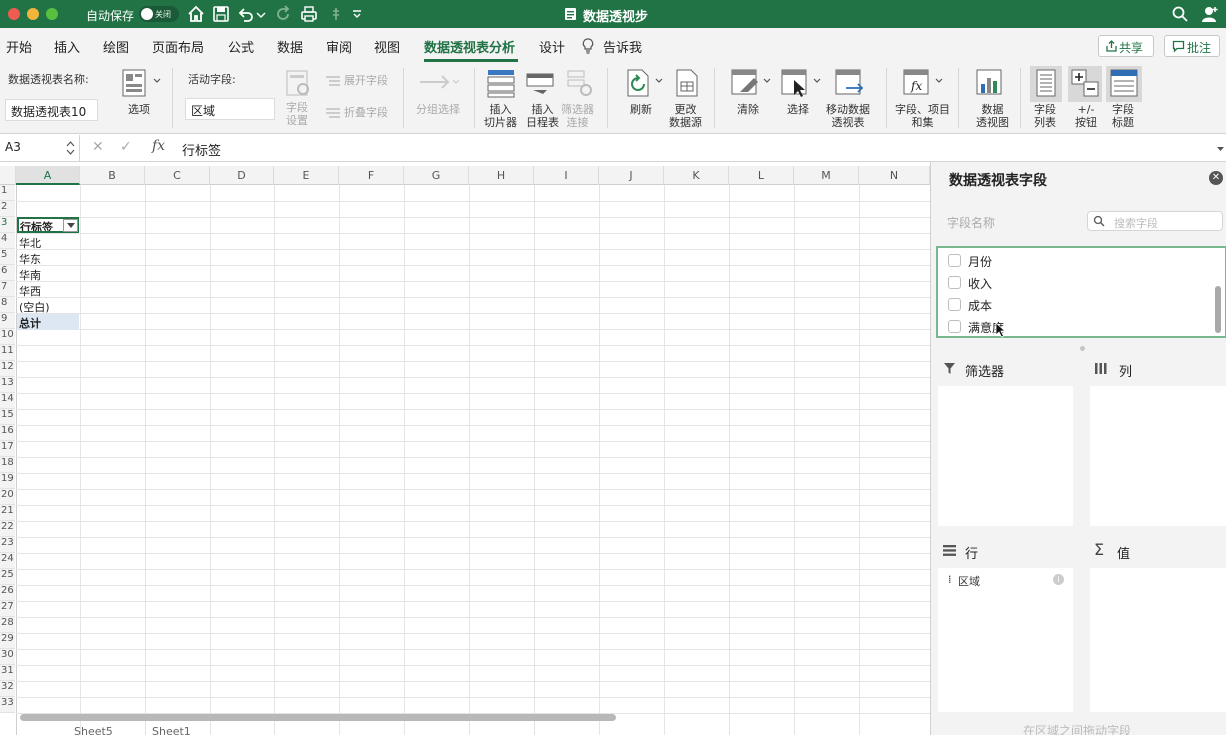  Describe the element at coordinates (7, 193) in the screenshot. I see `row-header: 1` at that location.